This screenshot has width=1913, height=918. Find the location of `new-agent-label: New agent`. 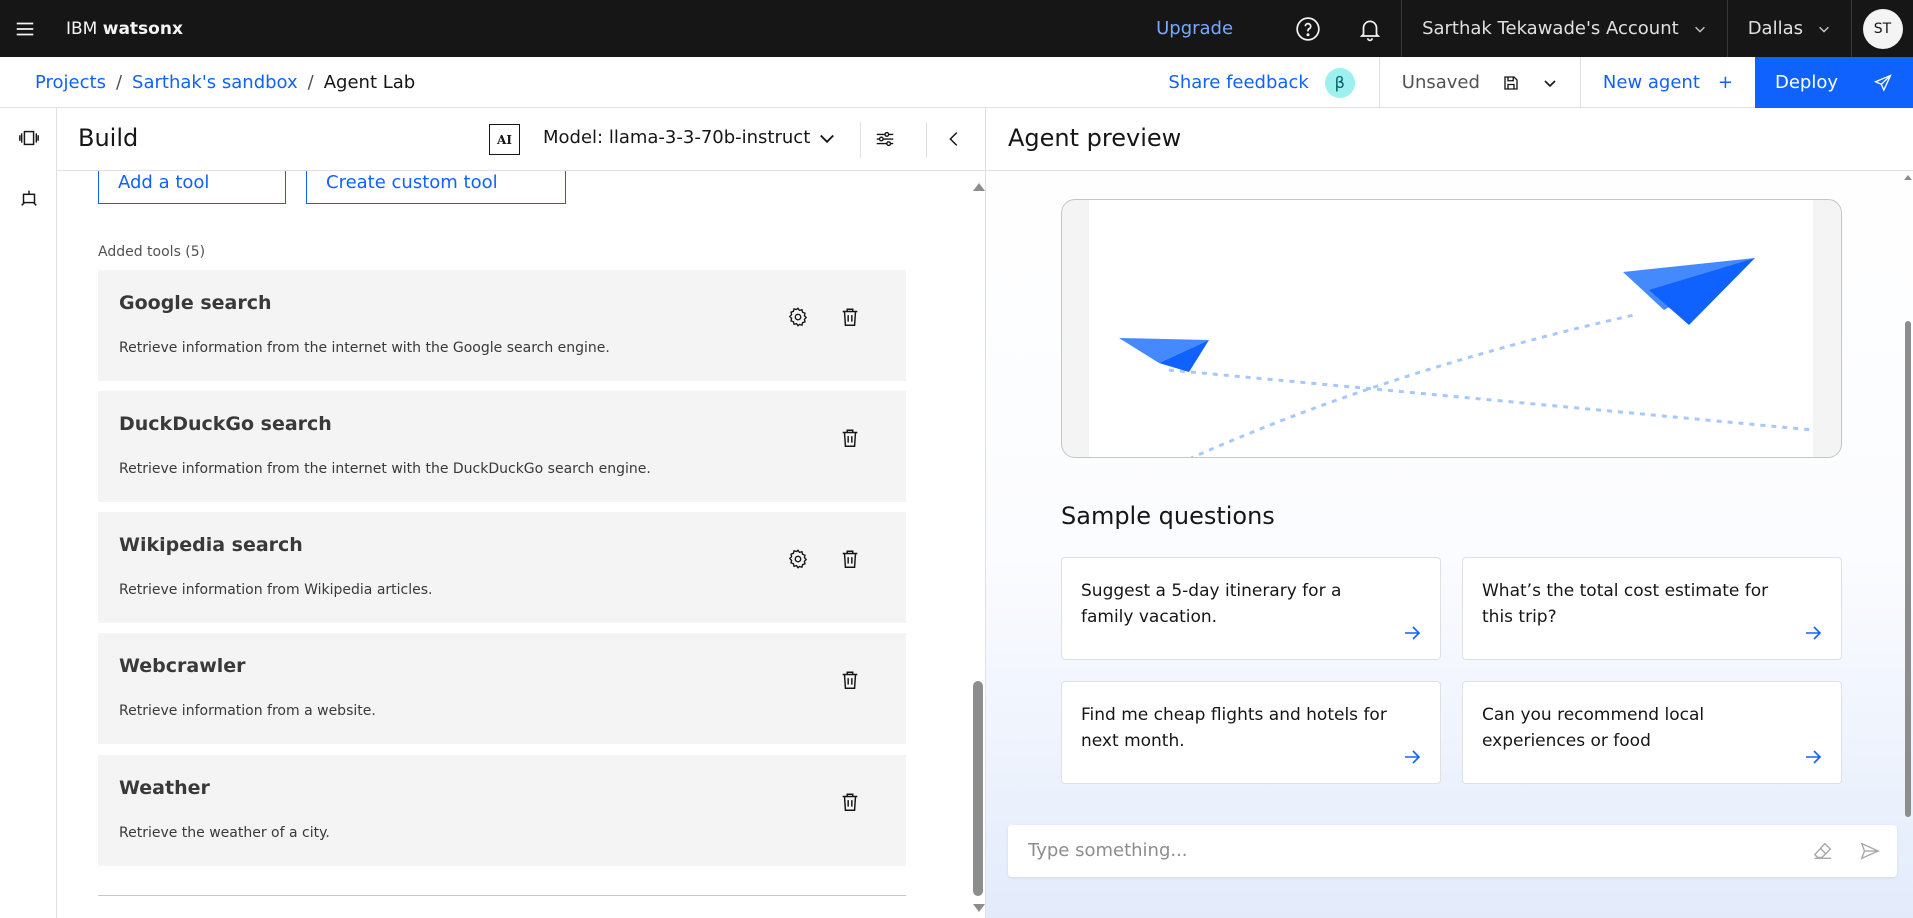

new-agent-label: New agent is located at coordinates (1651, 82).